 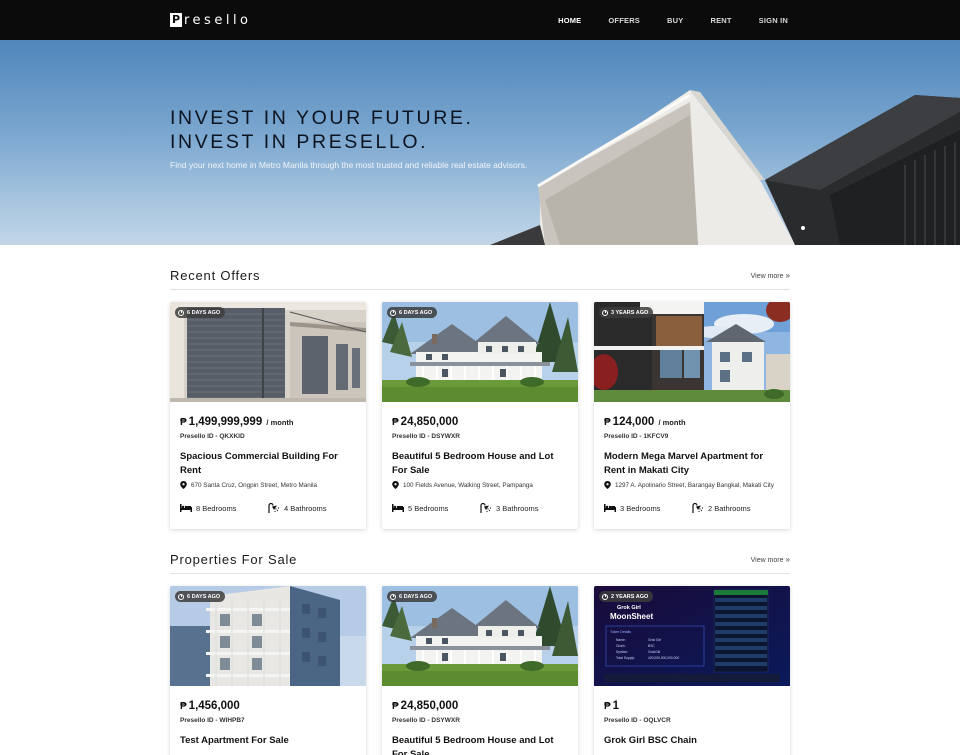 I want to click on presello-id: Presello ID - WIHPB7, so click(x=212, y=720).